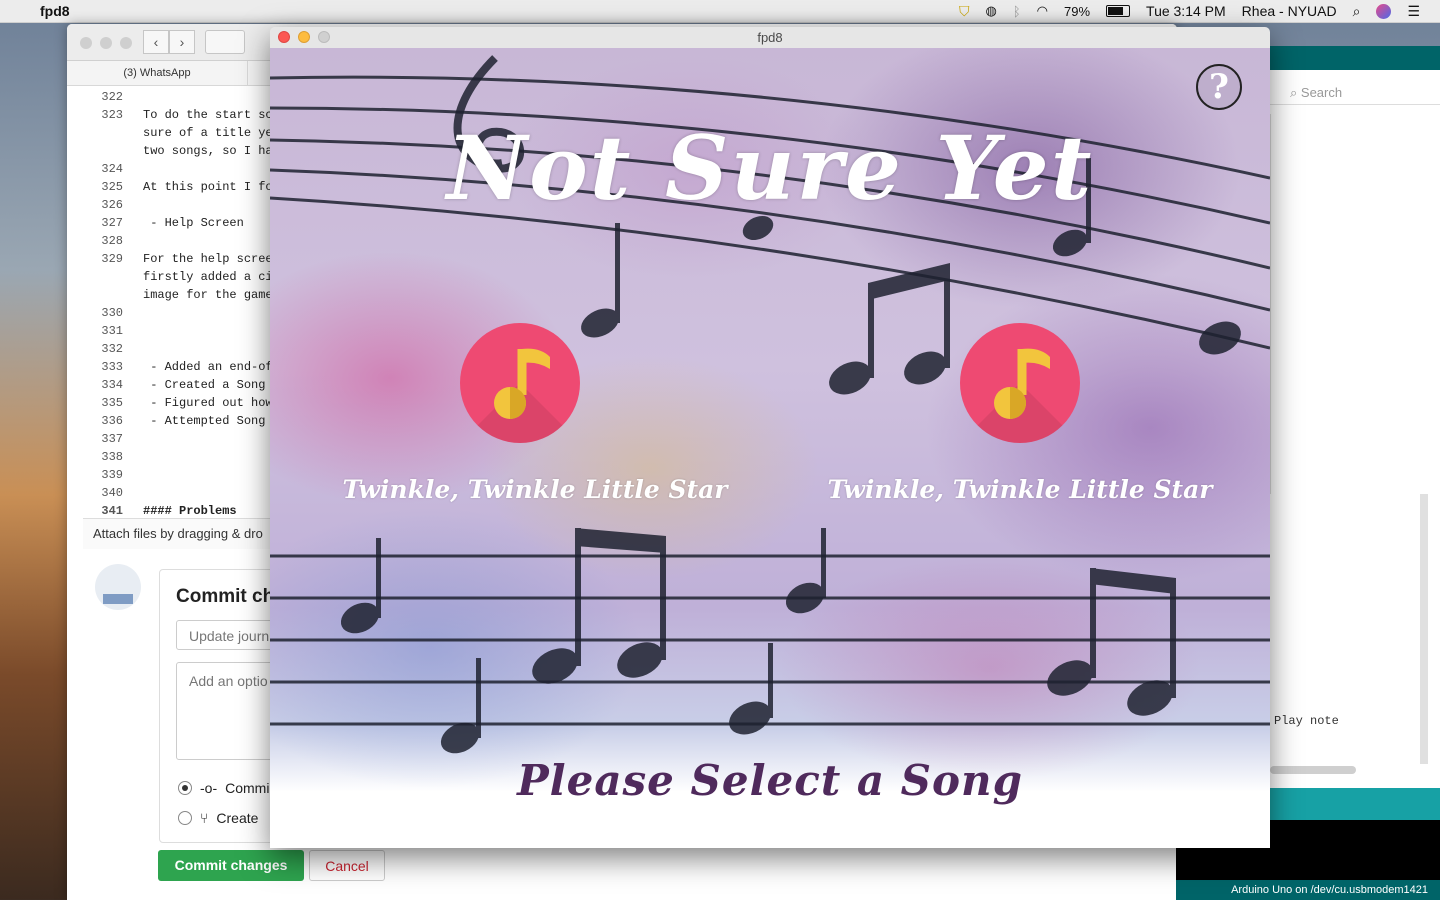  I want to click on code-line: 326, so click(112, 205).